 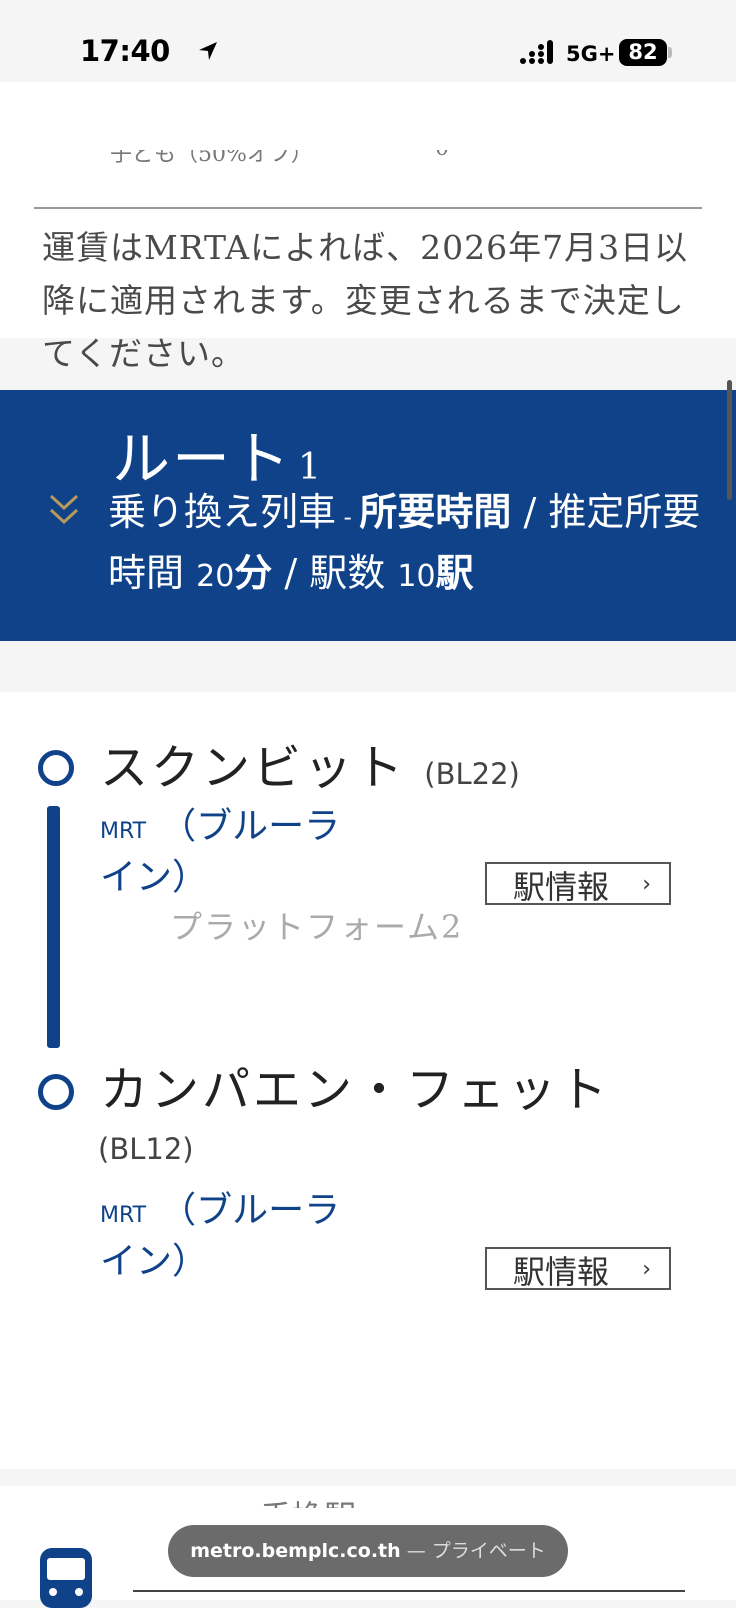 What do you see at coordinates (410, 167) in the screenshot?
I see `fare-row-child: 子ども（50%オフ） 0` at bounding box center [410, 167].